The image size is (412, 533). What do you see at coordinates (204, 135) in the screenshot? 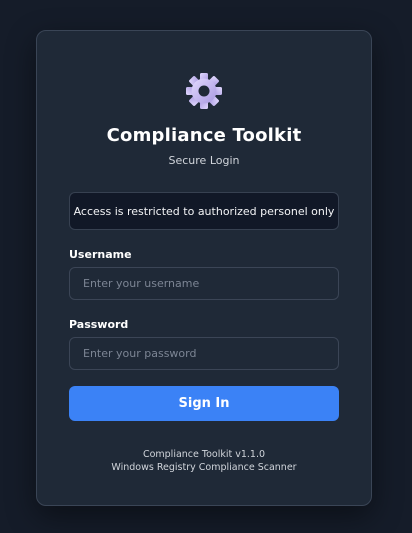
I see `app-title: Compliance Toolkit` at bounding box center [204, 135].